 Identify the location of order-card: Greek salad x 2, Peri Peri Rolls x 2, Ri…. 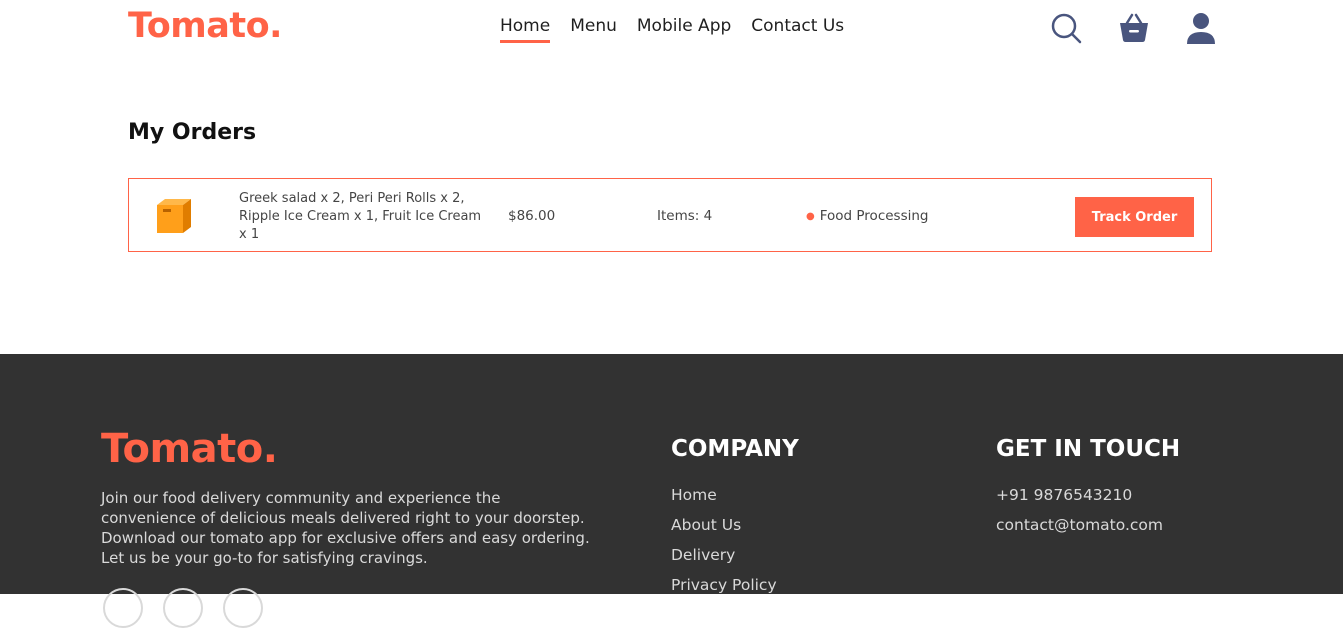
(670, 215).